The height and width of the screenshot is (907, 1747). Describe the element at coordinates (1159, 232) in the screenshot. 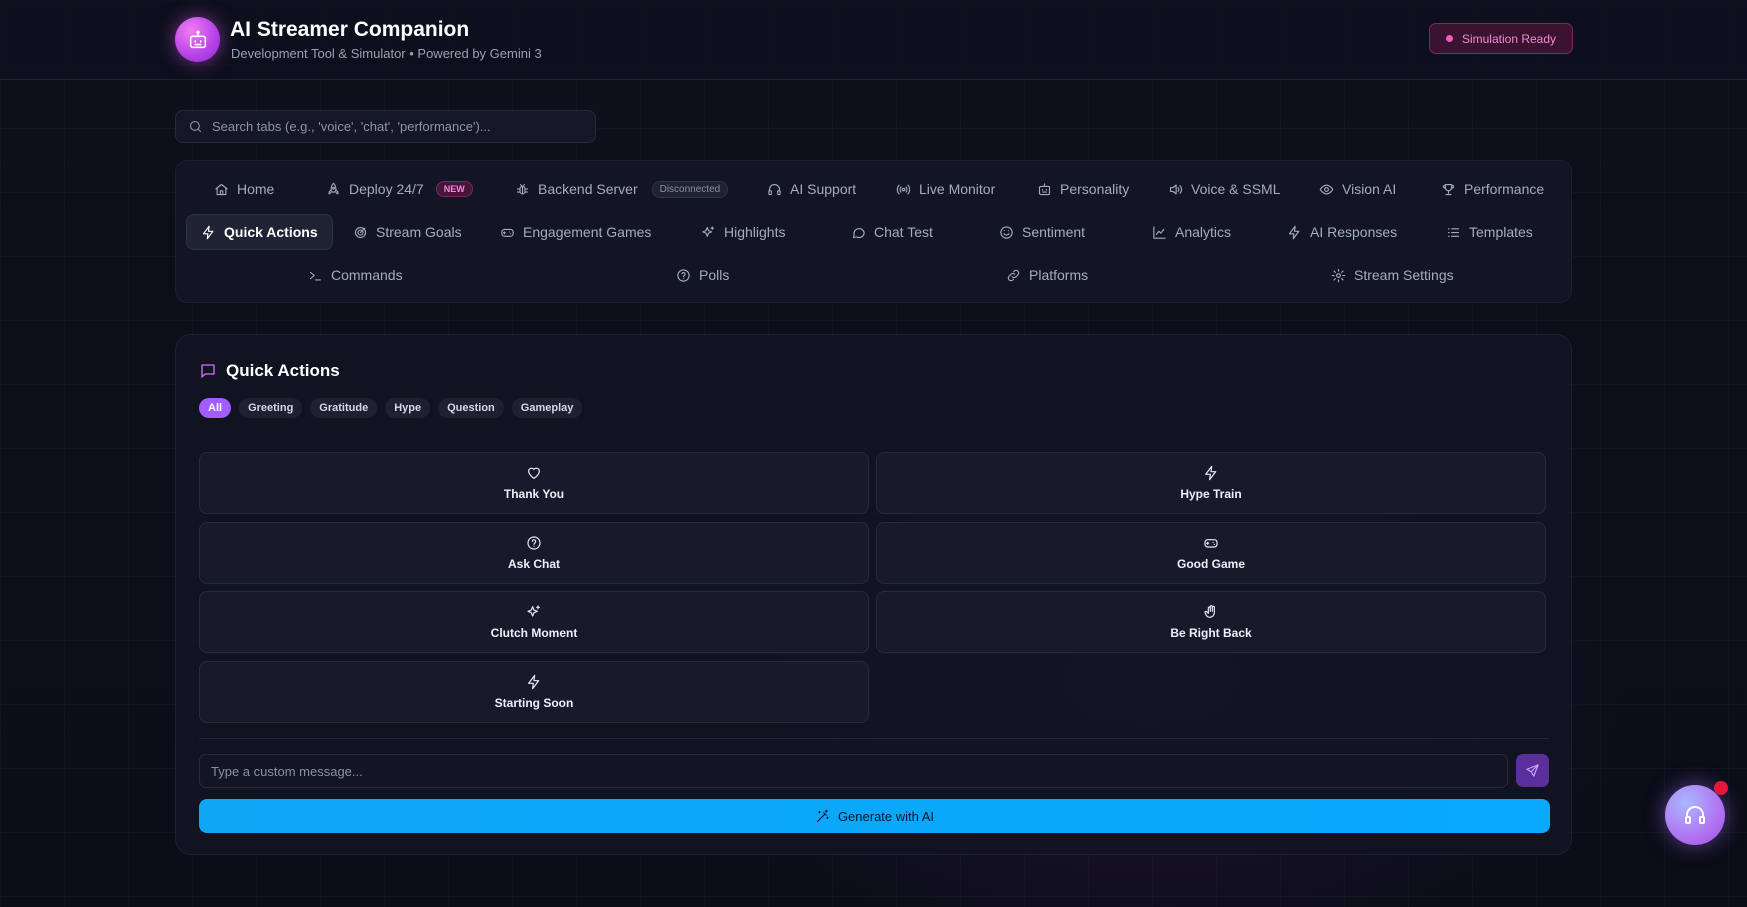

I see `line-chart-icon` at that location.